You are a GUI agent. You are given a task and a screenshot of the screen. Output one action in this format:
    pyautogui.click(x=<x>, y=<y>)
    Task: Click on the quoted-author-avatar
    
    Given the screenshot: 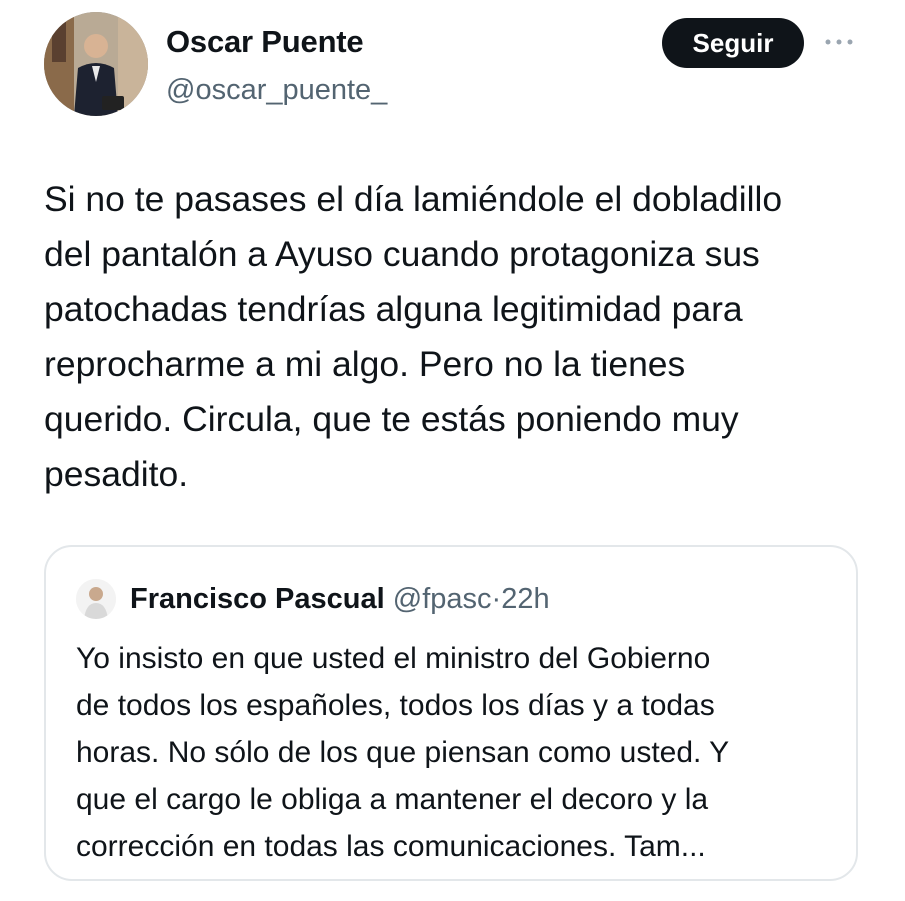 What is the action you would take?
    pyautogui.click(x=96, y=599)
    